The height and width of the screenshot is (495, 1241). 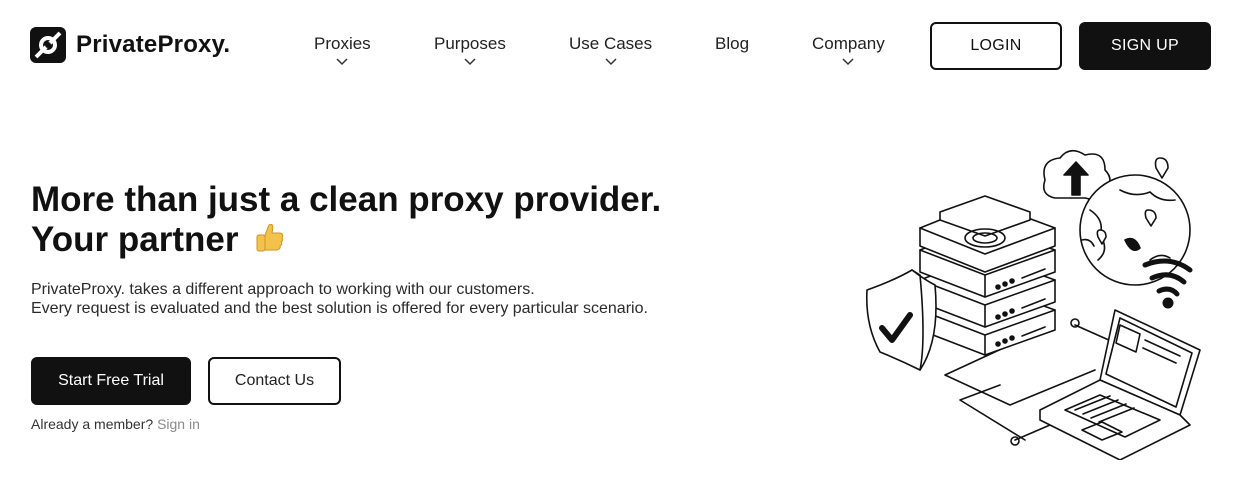 I want to click on signup-button: SIGN UP, so click(x=1145, y=46).